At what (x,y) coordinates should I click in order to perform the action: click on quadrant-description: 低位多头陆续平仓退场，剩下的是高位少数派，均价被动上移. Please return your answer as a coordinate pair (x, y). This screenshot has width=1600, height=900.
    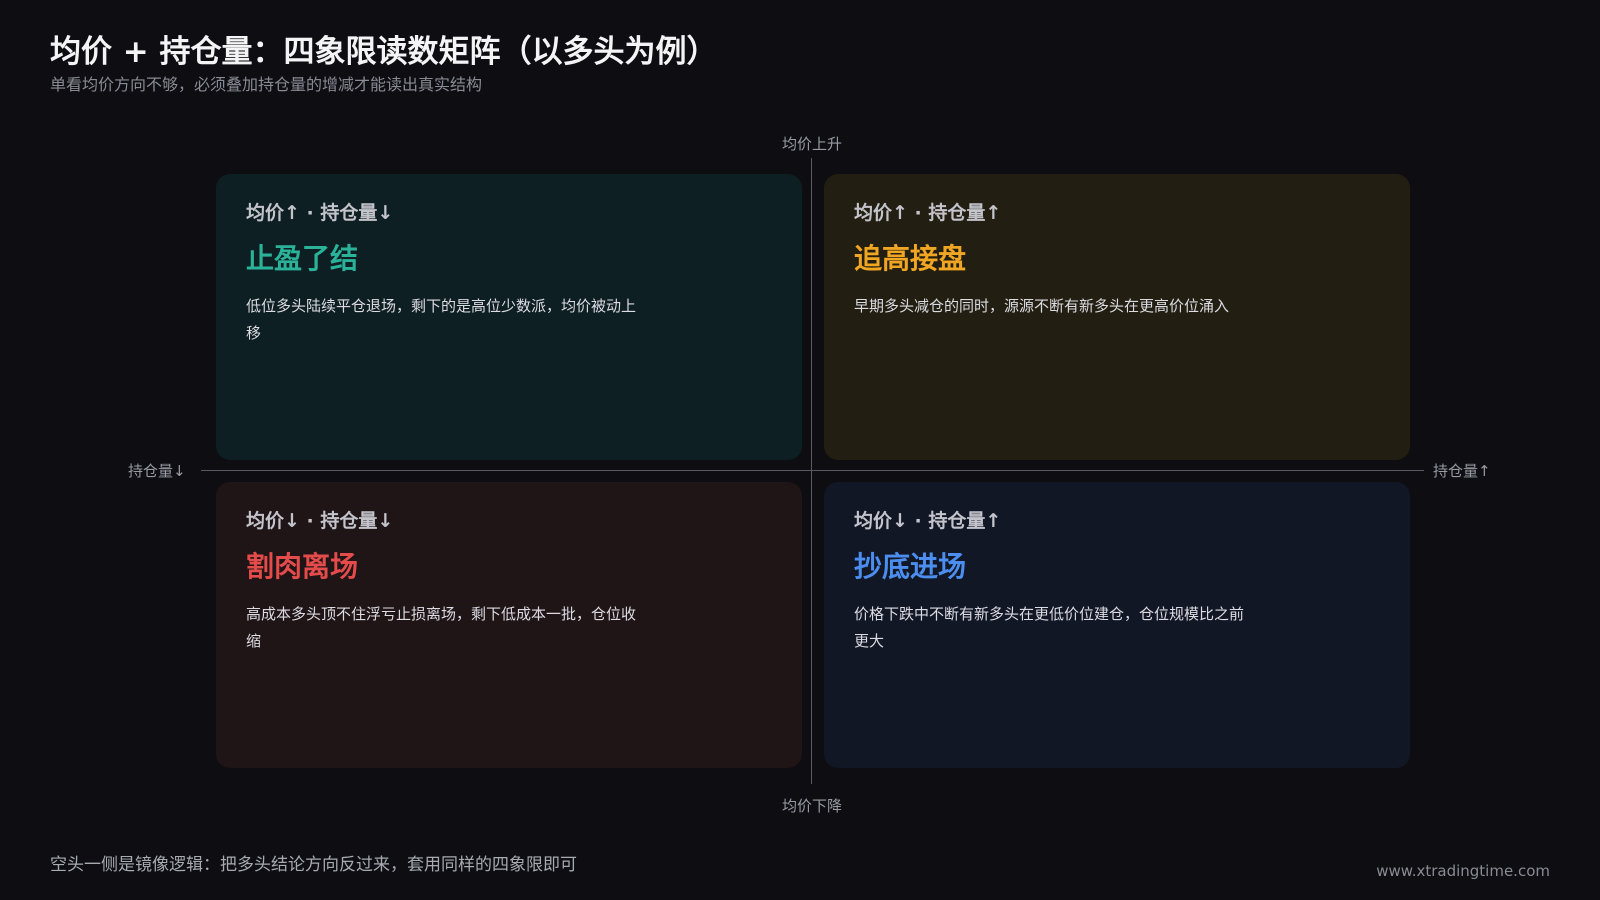
    Looking at the image, I should click on (441, 319).